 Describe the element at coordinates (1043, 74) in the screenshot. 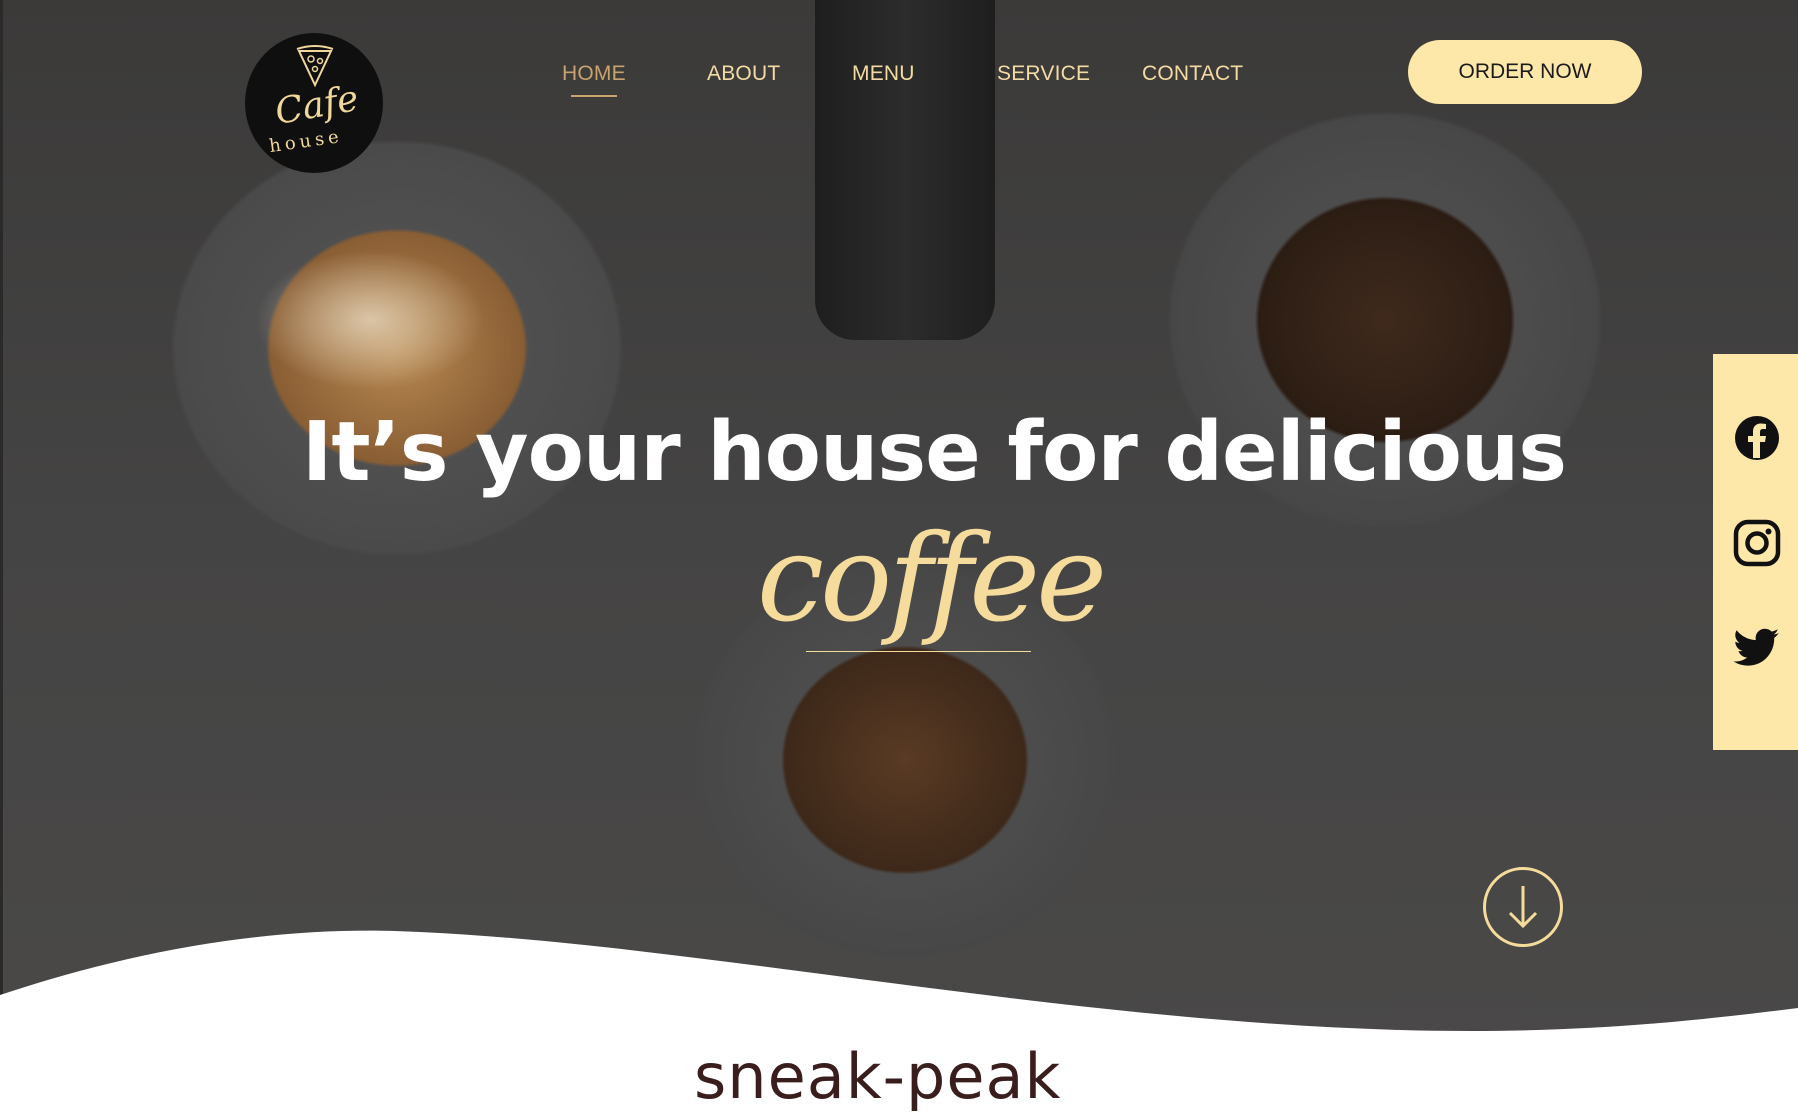

I see `nav-service: SERVICE` at that location.